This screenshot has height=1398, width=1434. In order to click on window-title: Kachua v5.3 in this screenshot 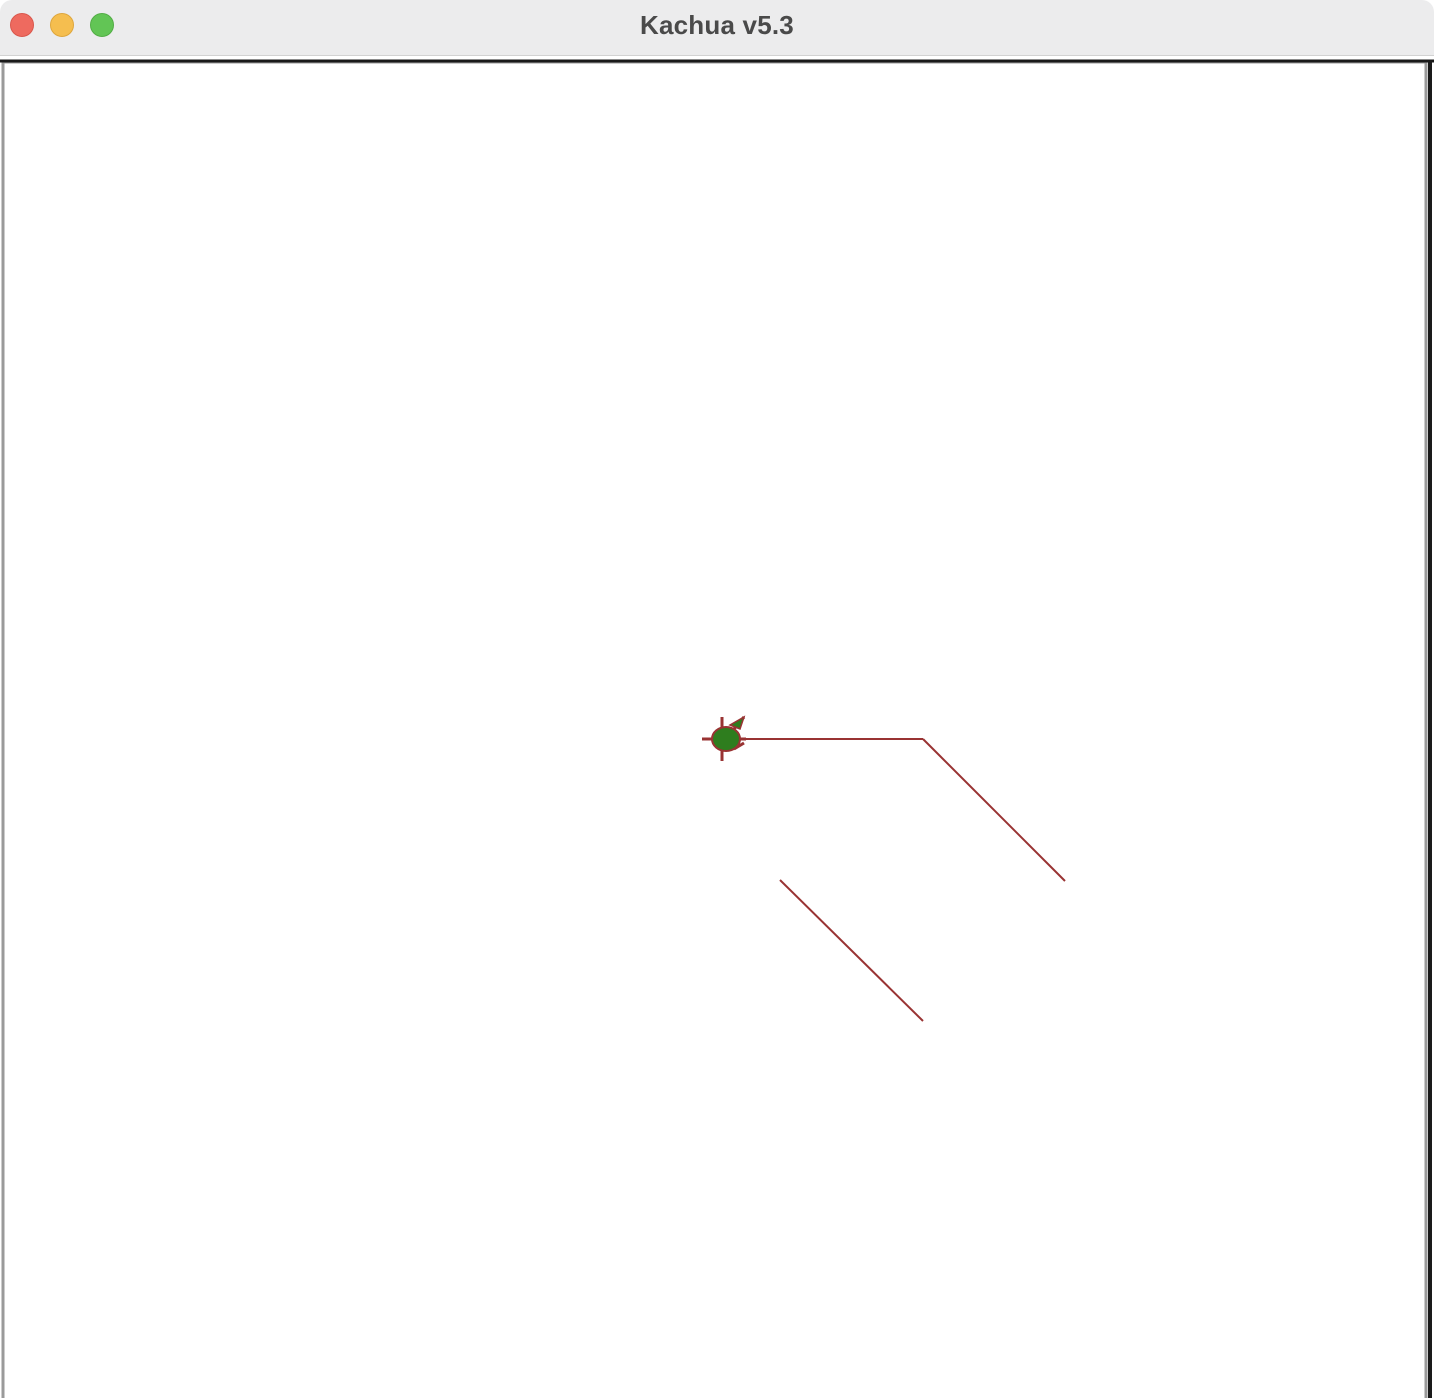, I will do `click(717, 25)`.